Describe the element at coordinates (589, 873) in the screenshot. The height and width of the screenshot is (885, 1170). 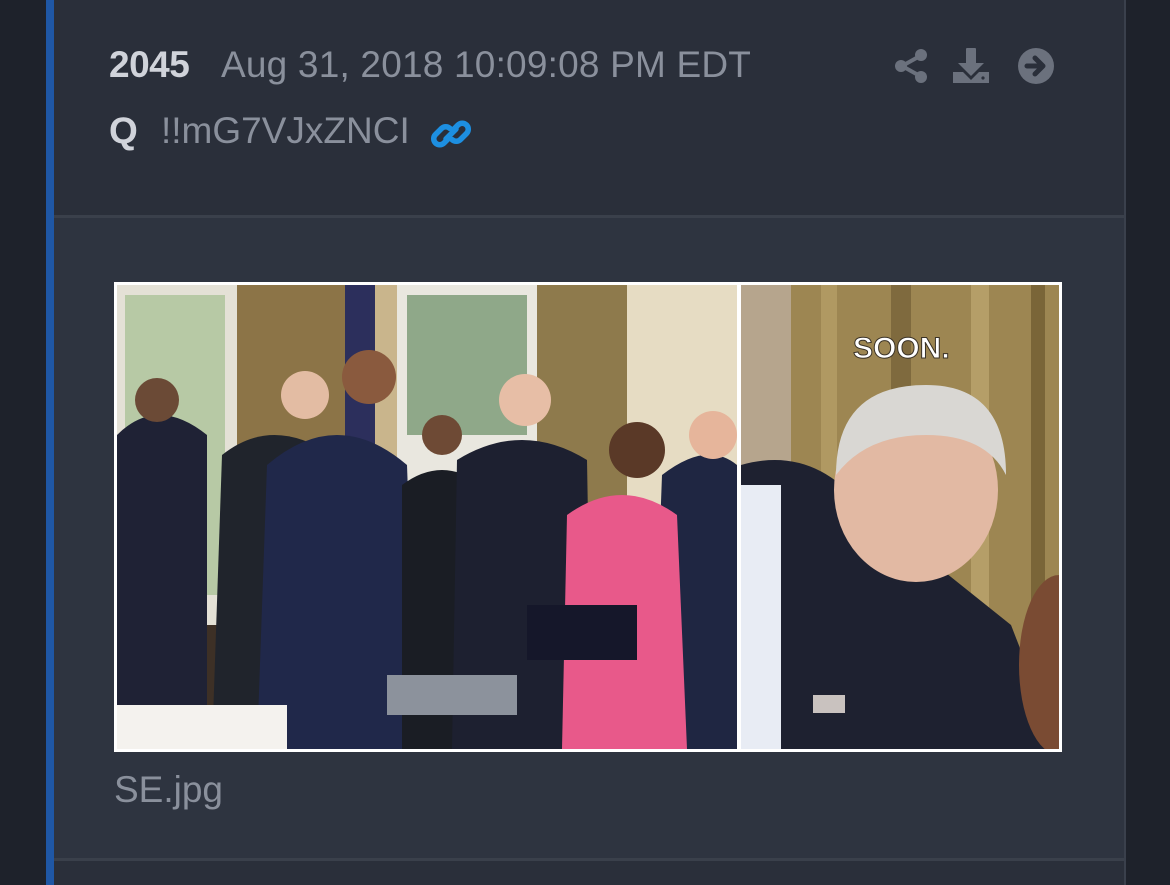
I see `next-post-edge` at that location.